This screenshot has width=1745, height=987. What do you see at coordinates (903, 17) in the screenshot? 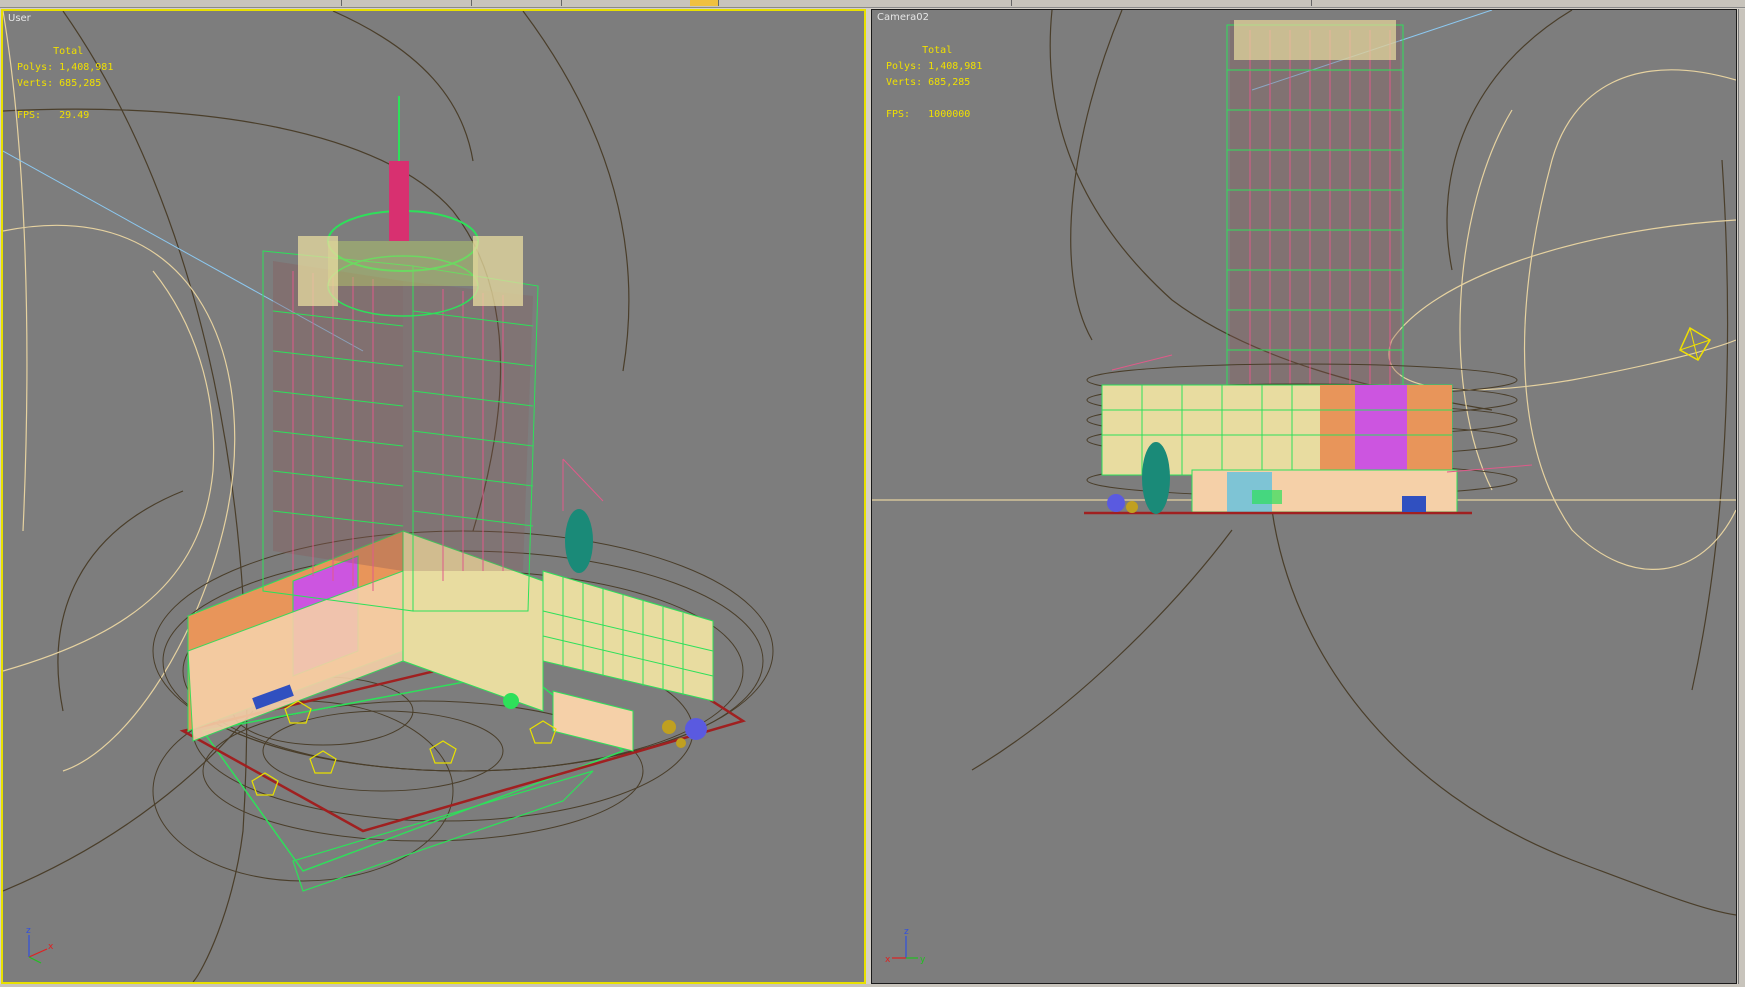
I see `viewport-label: Camera02` at bounding box center [903, 17].